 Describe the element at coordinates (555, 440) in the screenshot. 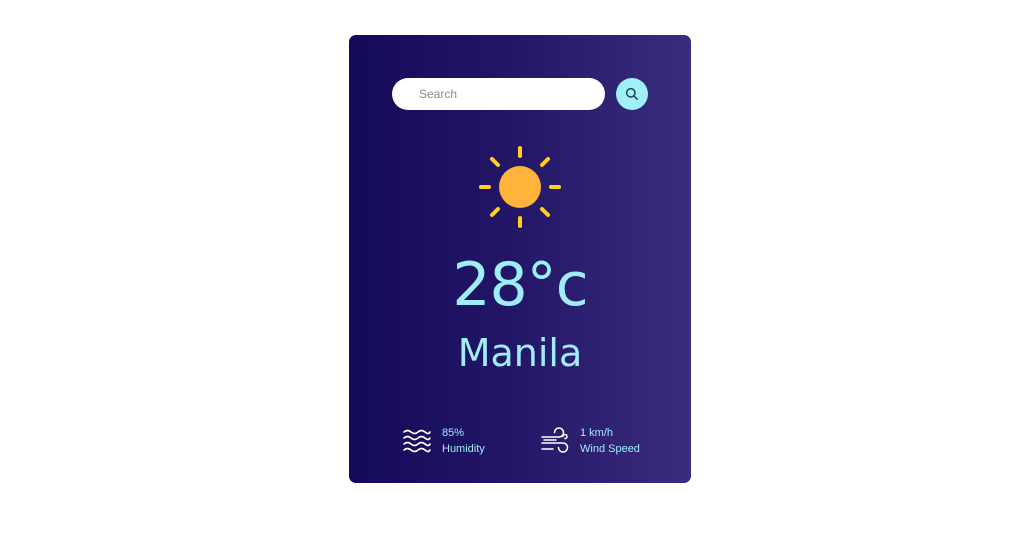

I see `wind-icon` at that location.